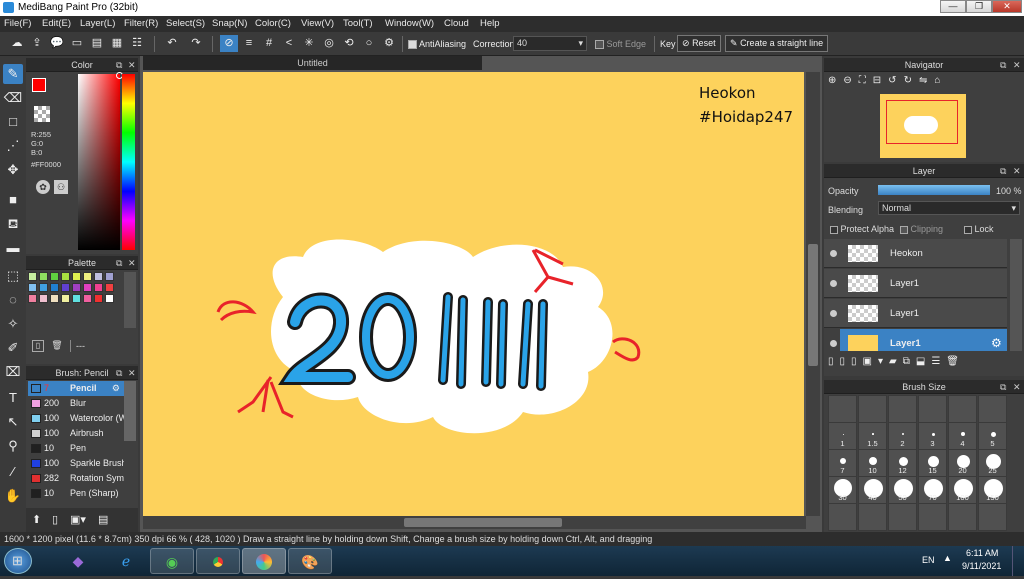  I want to click on correction-select: 40 ▾, so click(550, 43).